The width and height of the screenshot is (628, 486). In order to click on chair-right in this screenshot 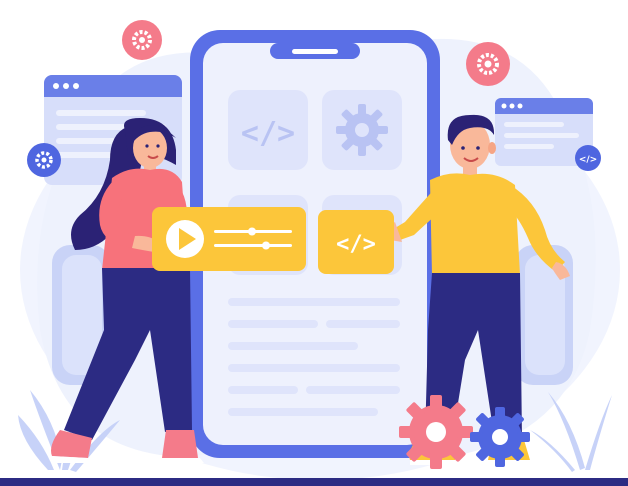, I will do `click(544, 315)`.